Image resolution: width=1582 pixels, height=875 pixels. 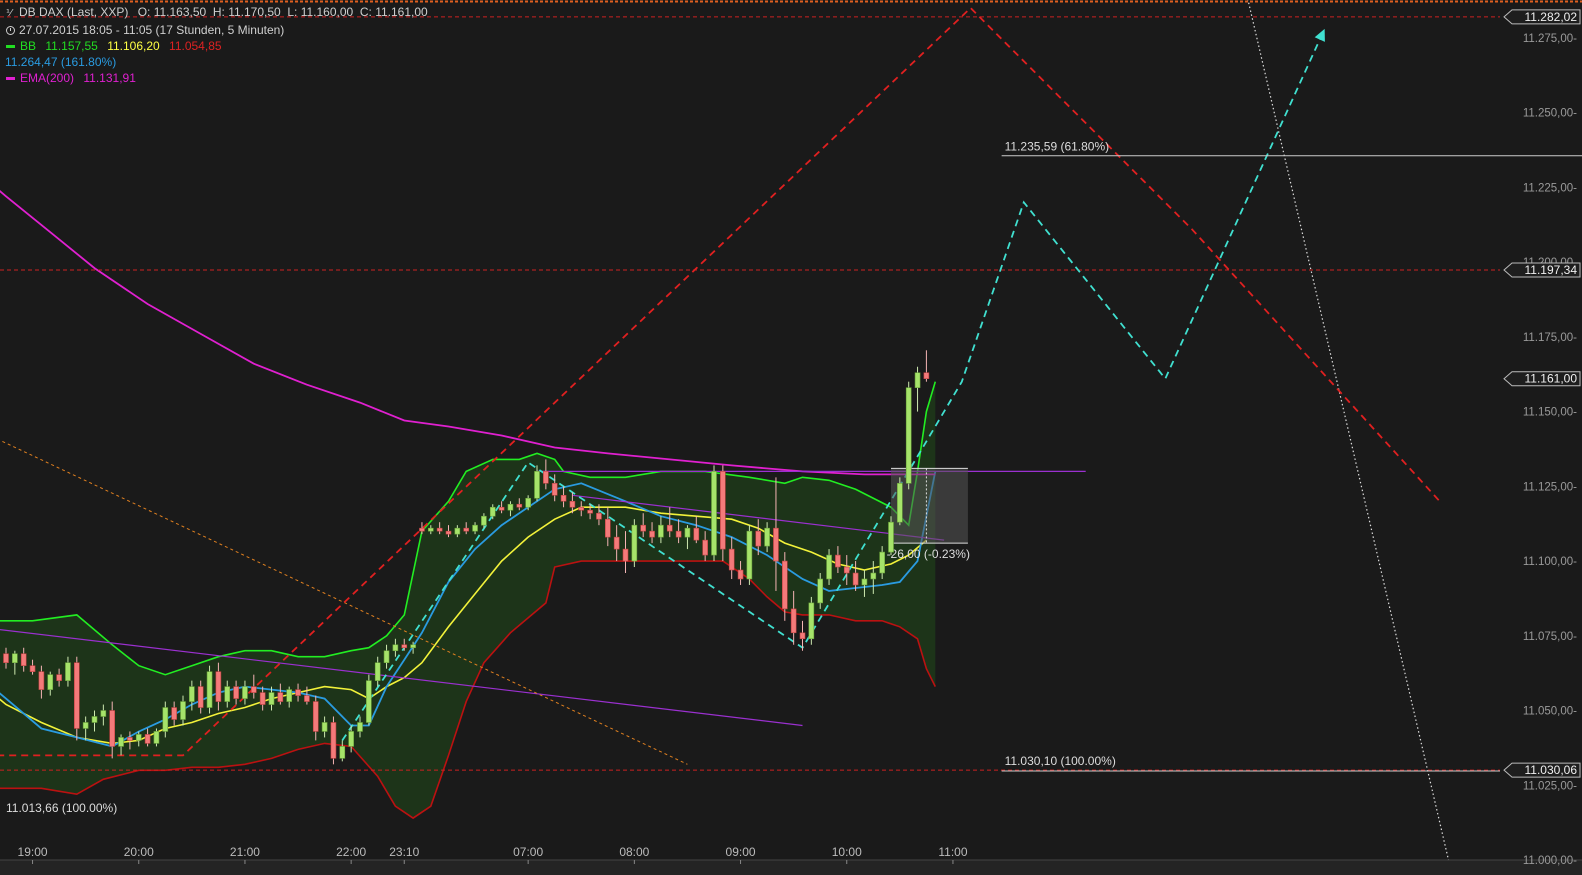 What do you see at coordinates (1550, 338) in the screenshot?
I see `y-tick-label: 11.175,00-` at bounding box center [1550, 338].